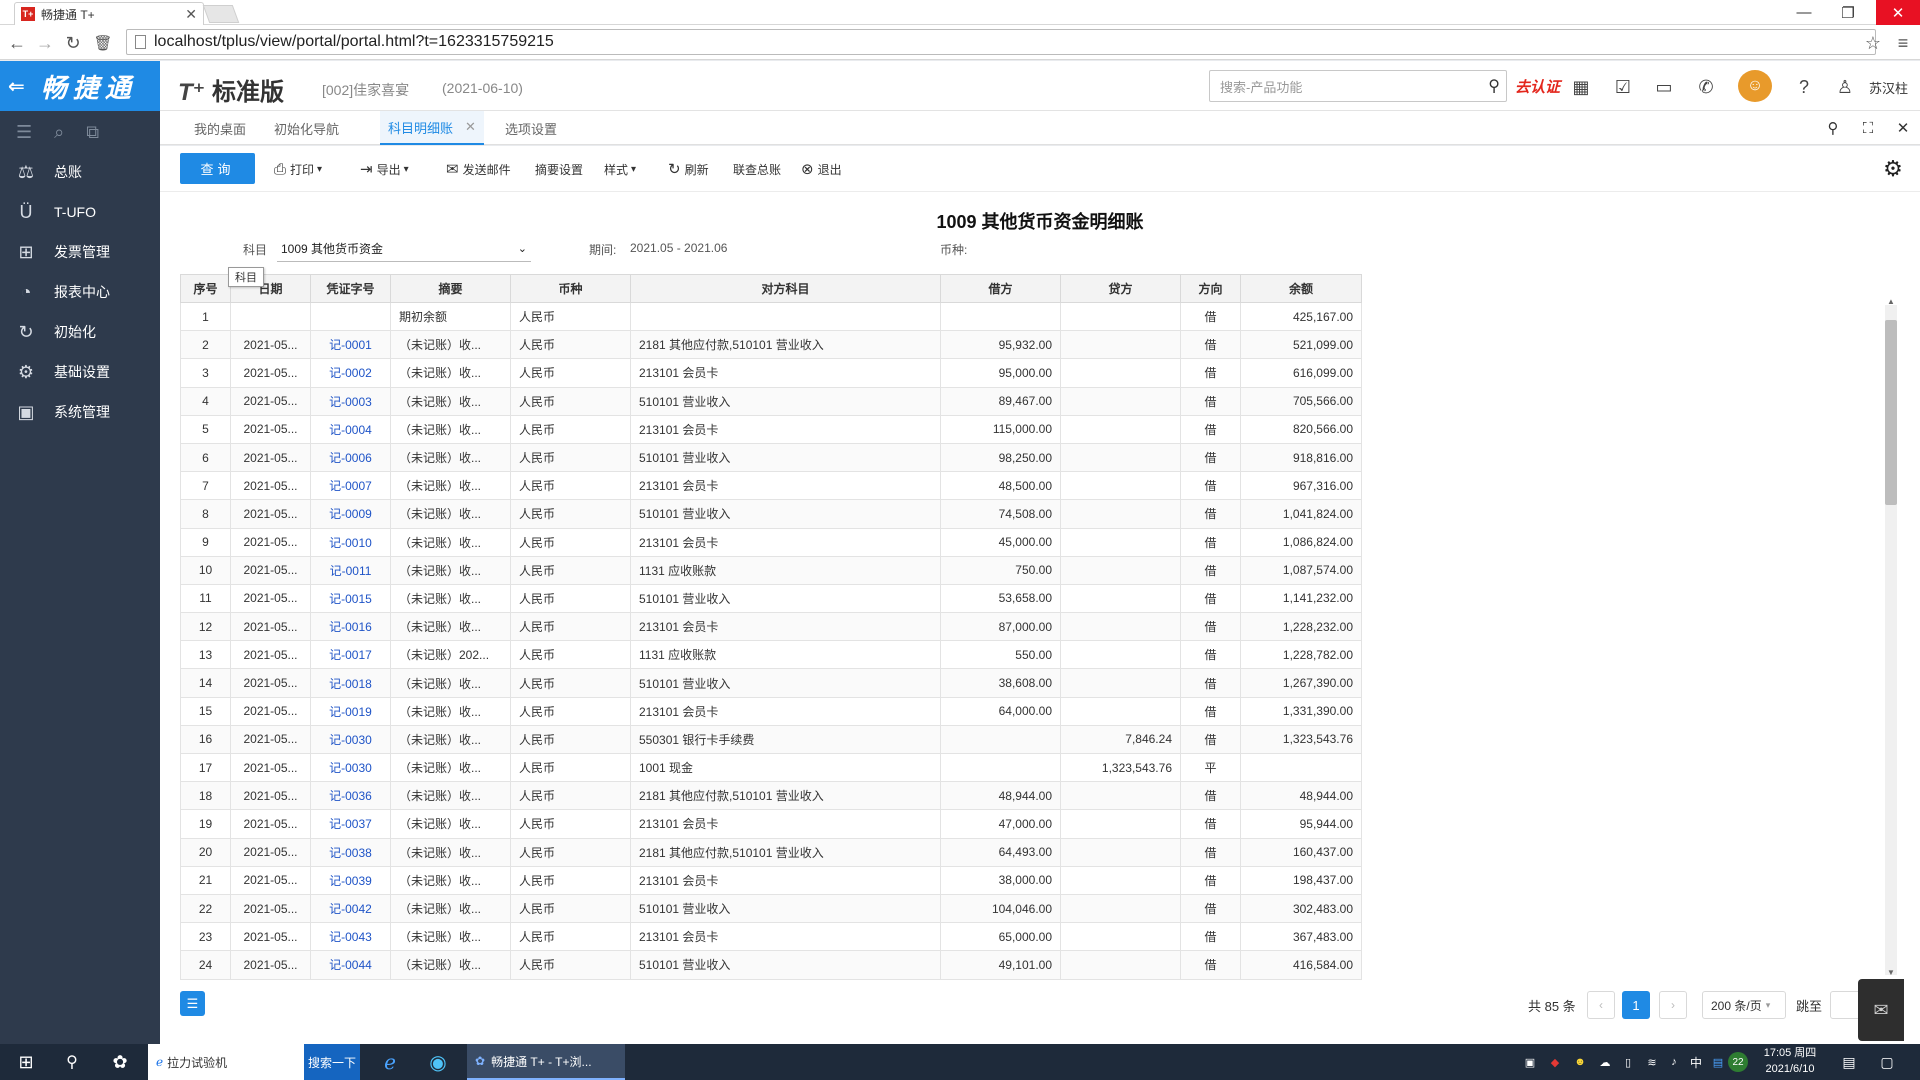  I want to click on tray-usb-icon: ▯, so click(1628, 1062).